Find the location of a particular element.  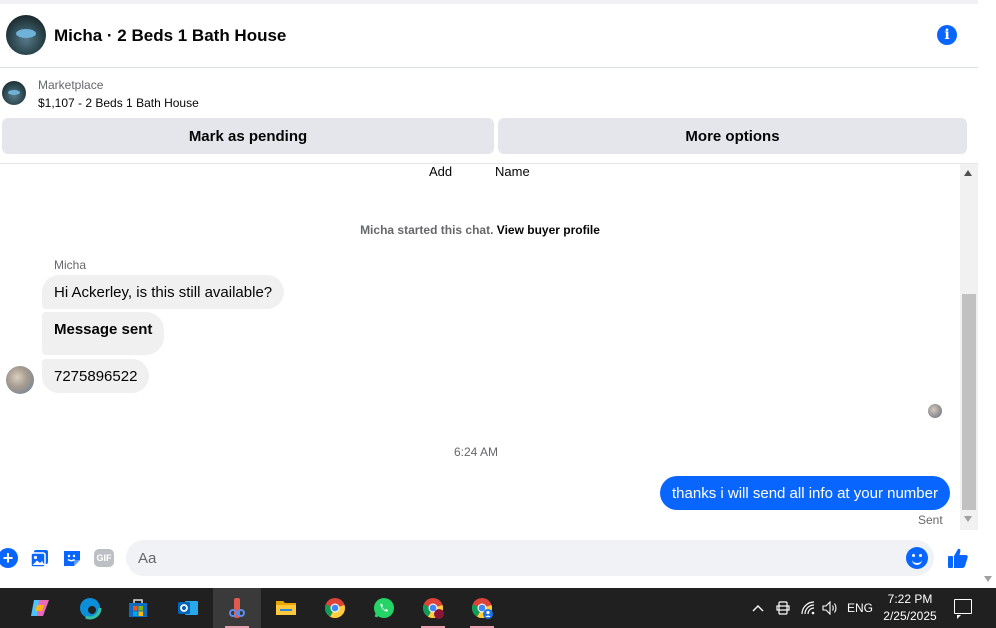

edge-browser-icon is located at coordinates (90, 608).